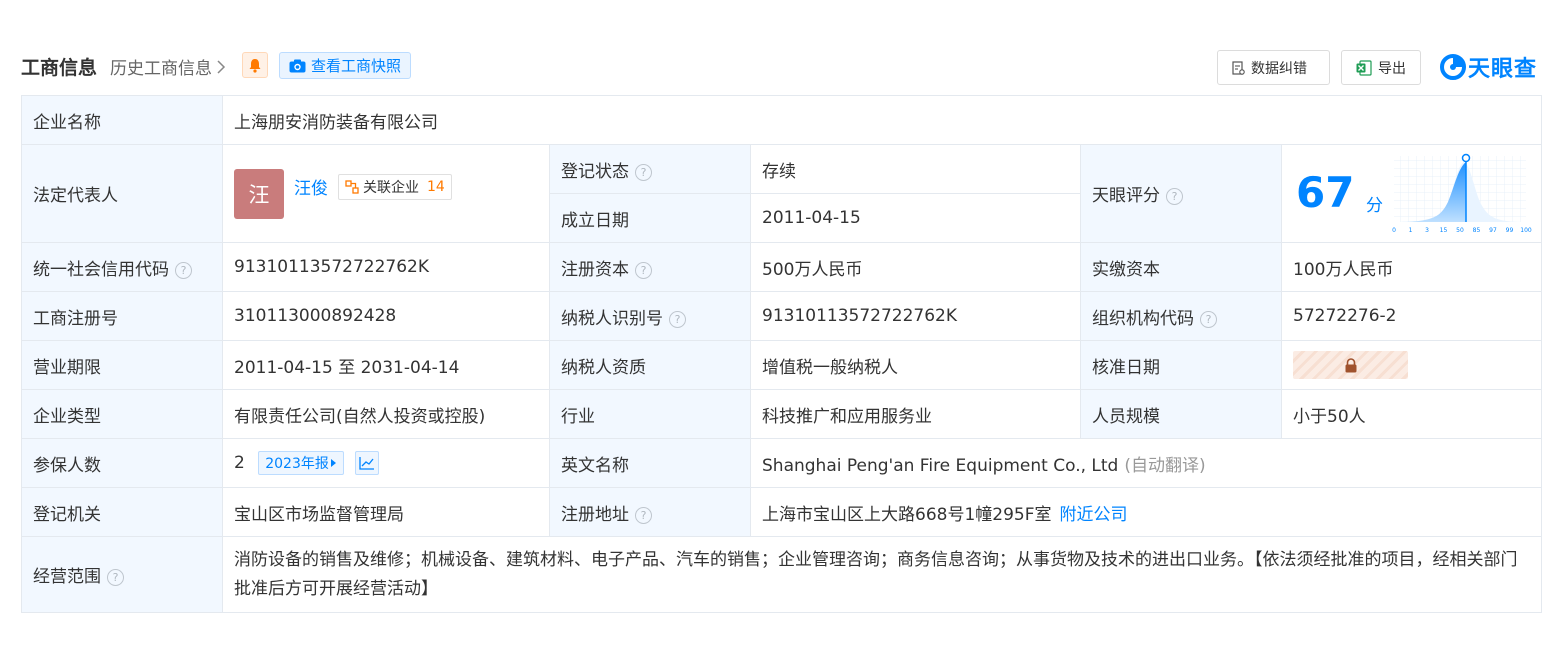  I want to click on approval-date-label: 核准日期, so click(1181, 365).